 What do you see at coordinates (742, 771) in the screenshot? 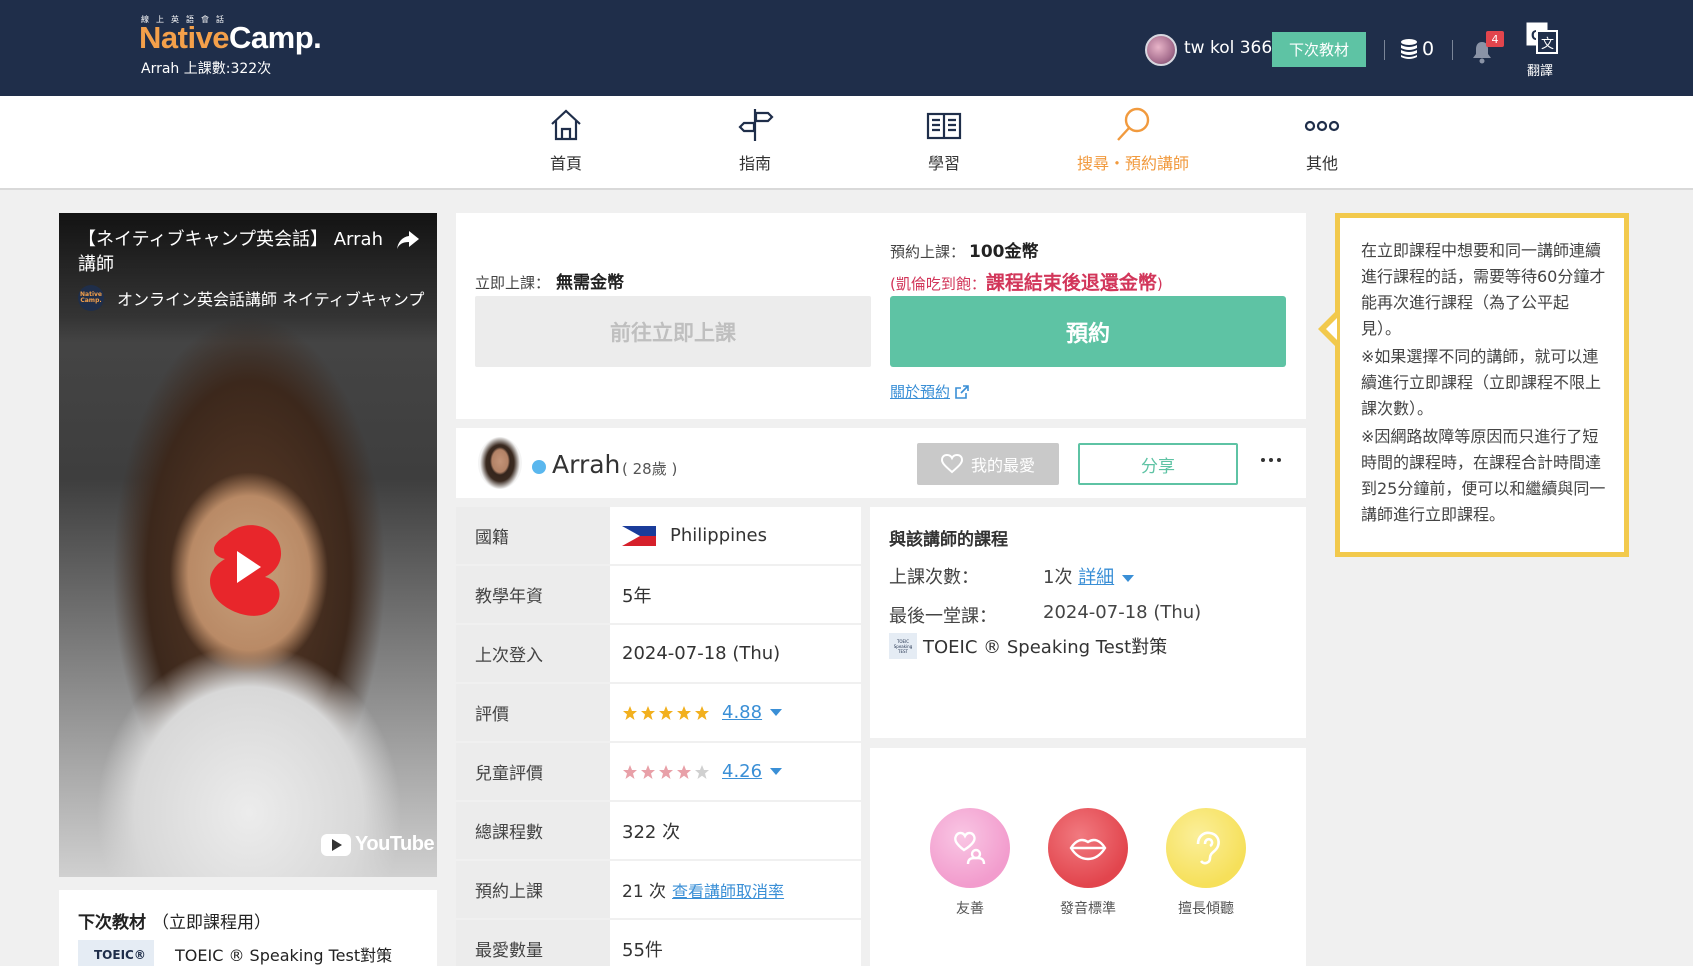
I see `kids-rating-link: 4.26` at bounding box center [742, 771].